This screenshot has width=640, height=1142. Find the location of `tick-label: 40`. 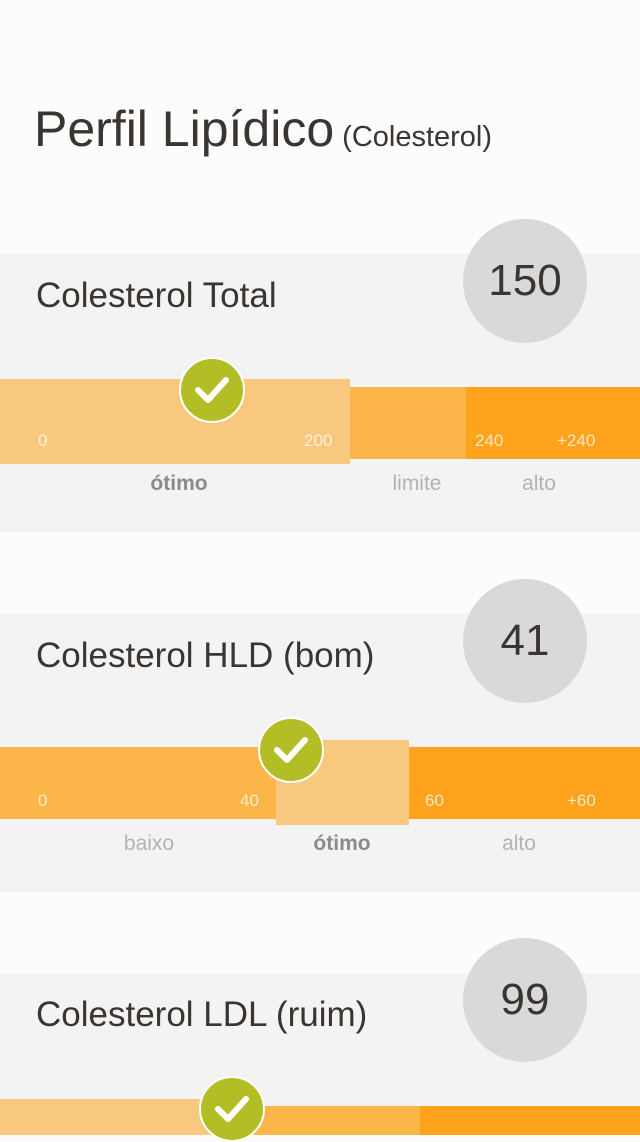

tick-label: 40 is located at coordinates (249, 800).